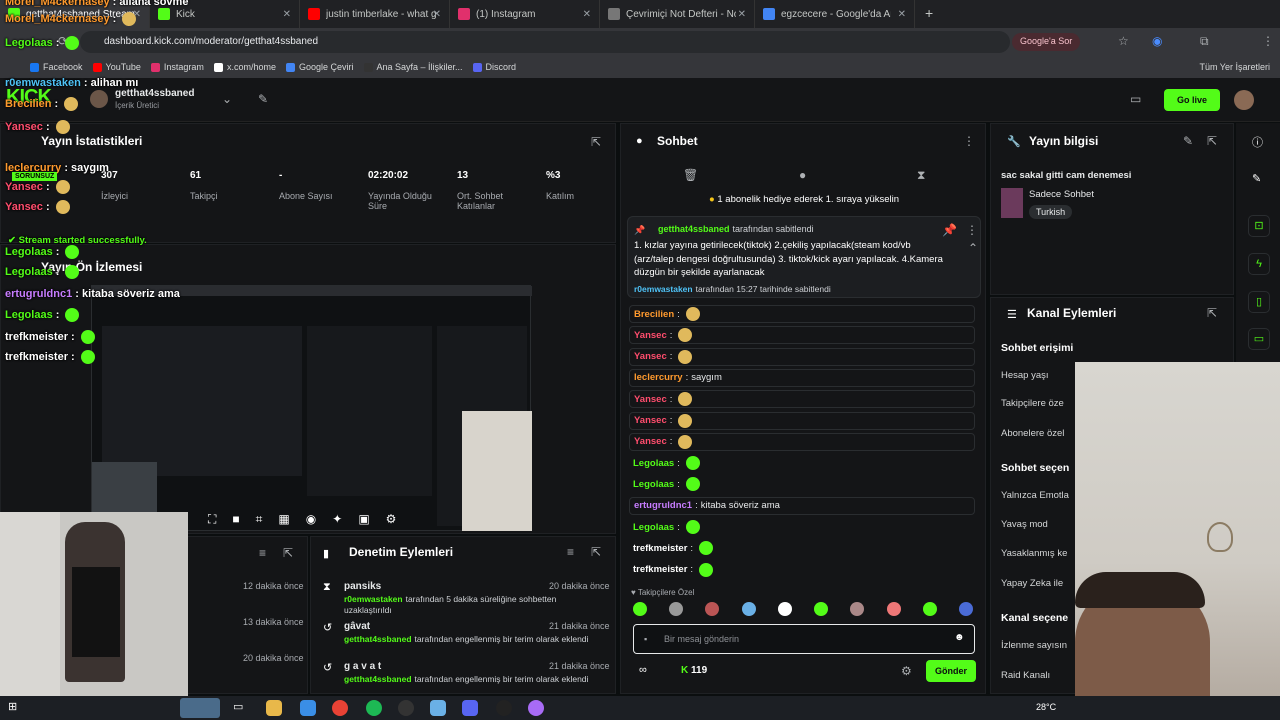  I want to click on chat-side-icon: ▭, so click(1259, 339).